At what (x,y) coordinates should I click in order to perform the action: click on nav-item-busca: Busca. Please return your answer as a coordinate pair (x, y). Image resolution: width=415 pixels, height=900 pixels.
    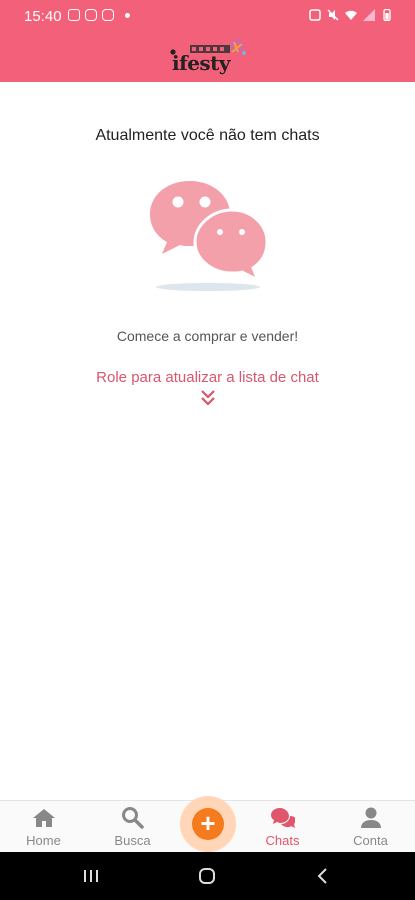
    Looking at the image, I should click on (132, 827).